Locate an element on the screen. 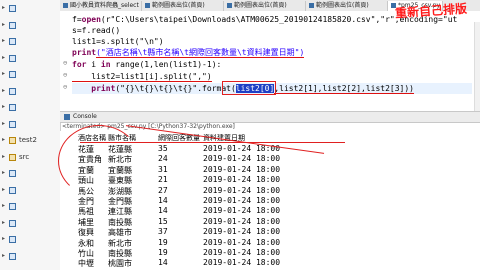 The image size is (480, 270). editor-scrollbar is located at coordinates (477, 72).